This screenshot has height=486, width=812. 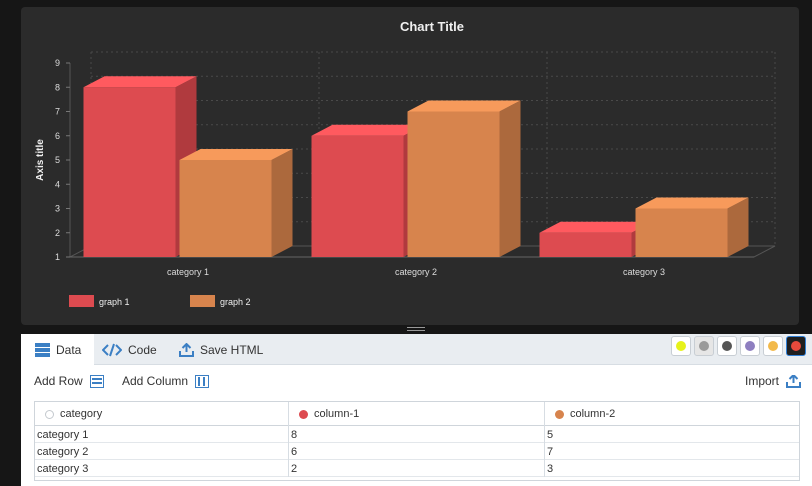 I want to click on upload-icon, so click(x=186, y=349).